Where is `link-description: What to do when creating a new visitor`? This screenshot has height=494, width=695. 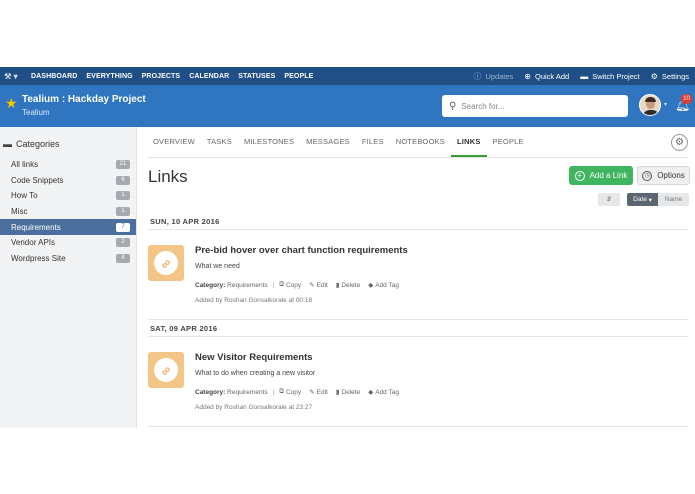 link-description: What to do when creating a new visitor is located at coordinates (255, 373).